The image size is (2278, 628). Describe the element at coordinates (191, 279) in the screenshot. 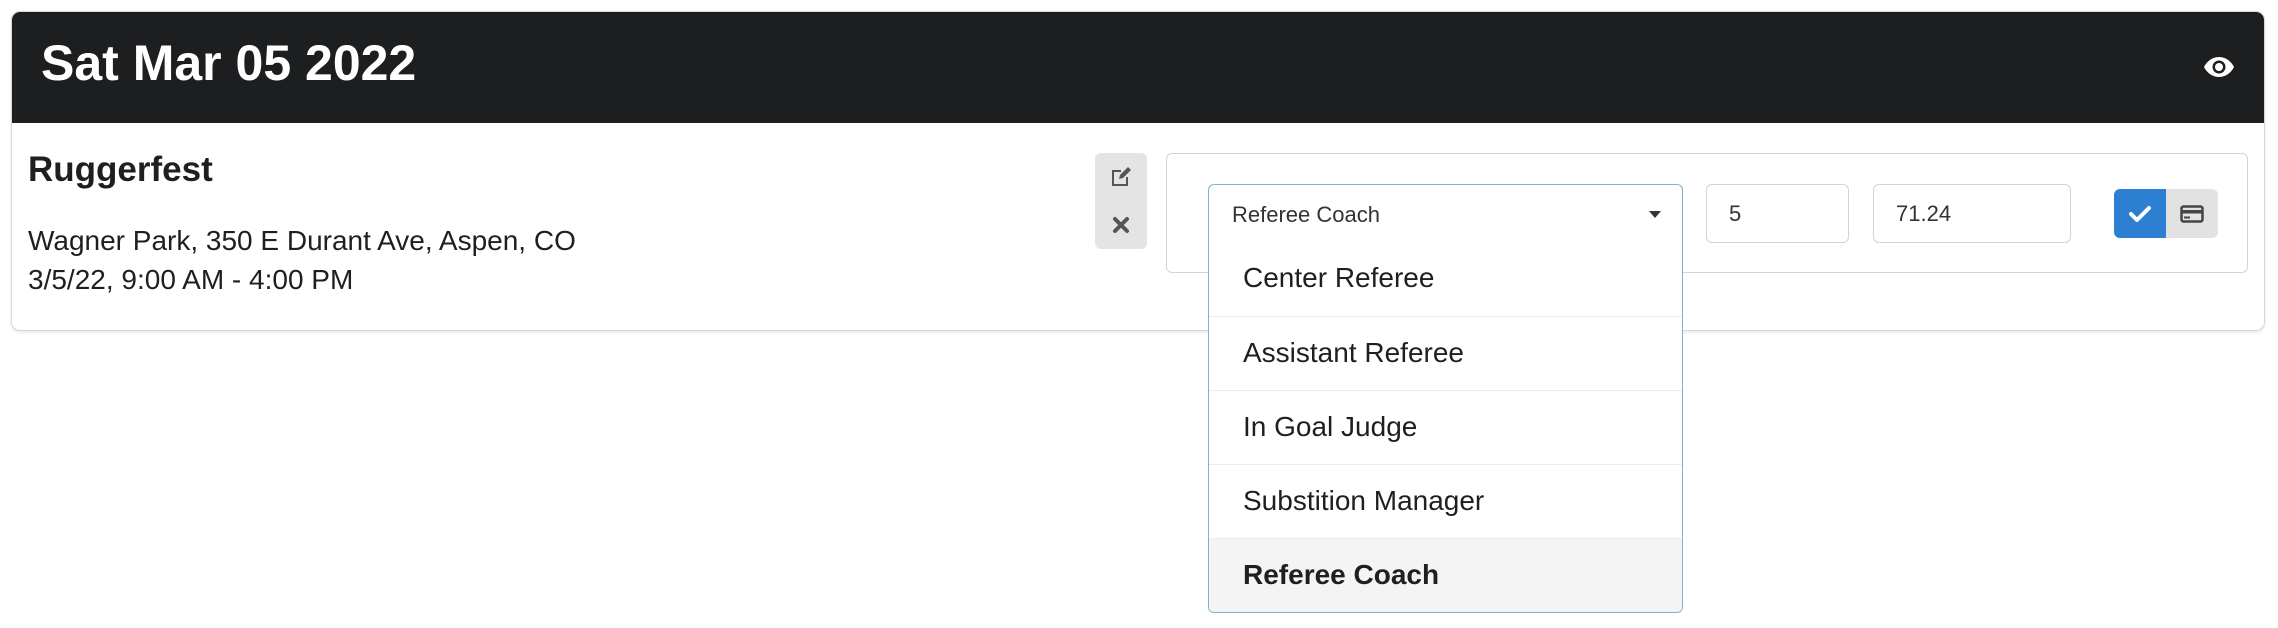

I see `event-time: 3/5/22, 9:00 AM - 4:00 PM` at that location.